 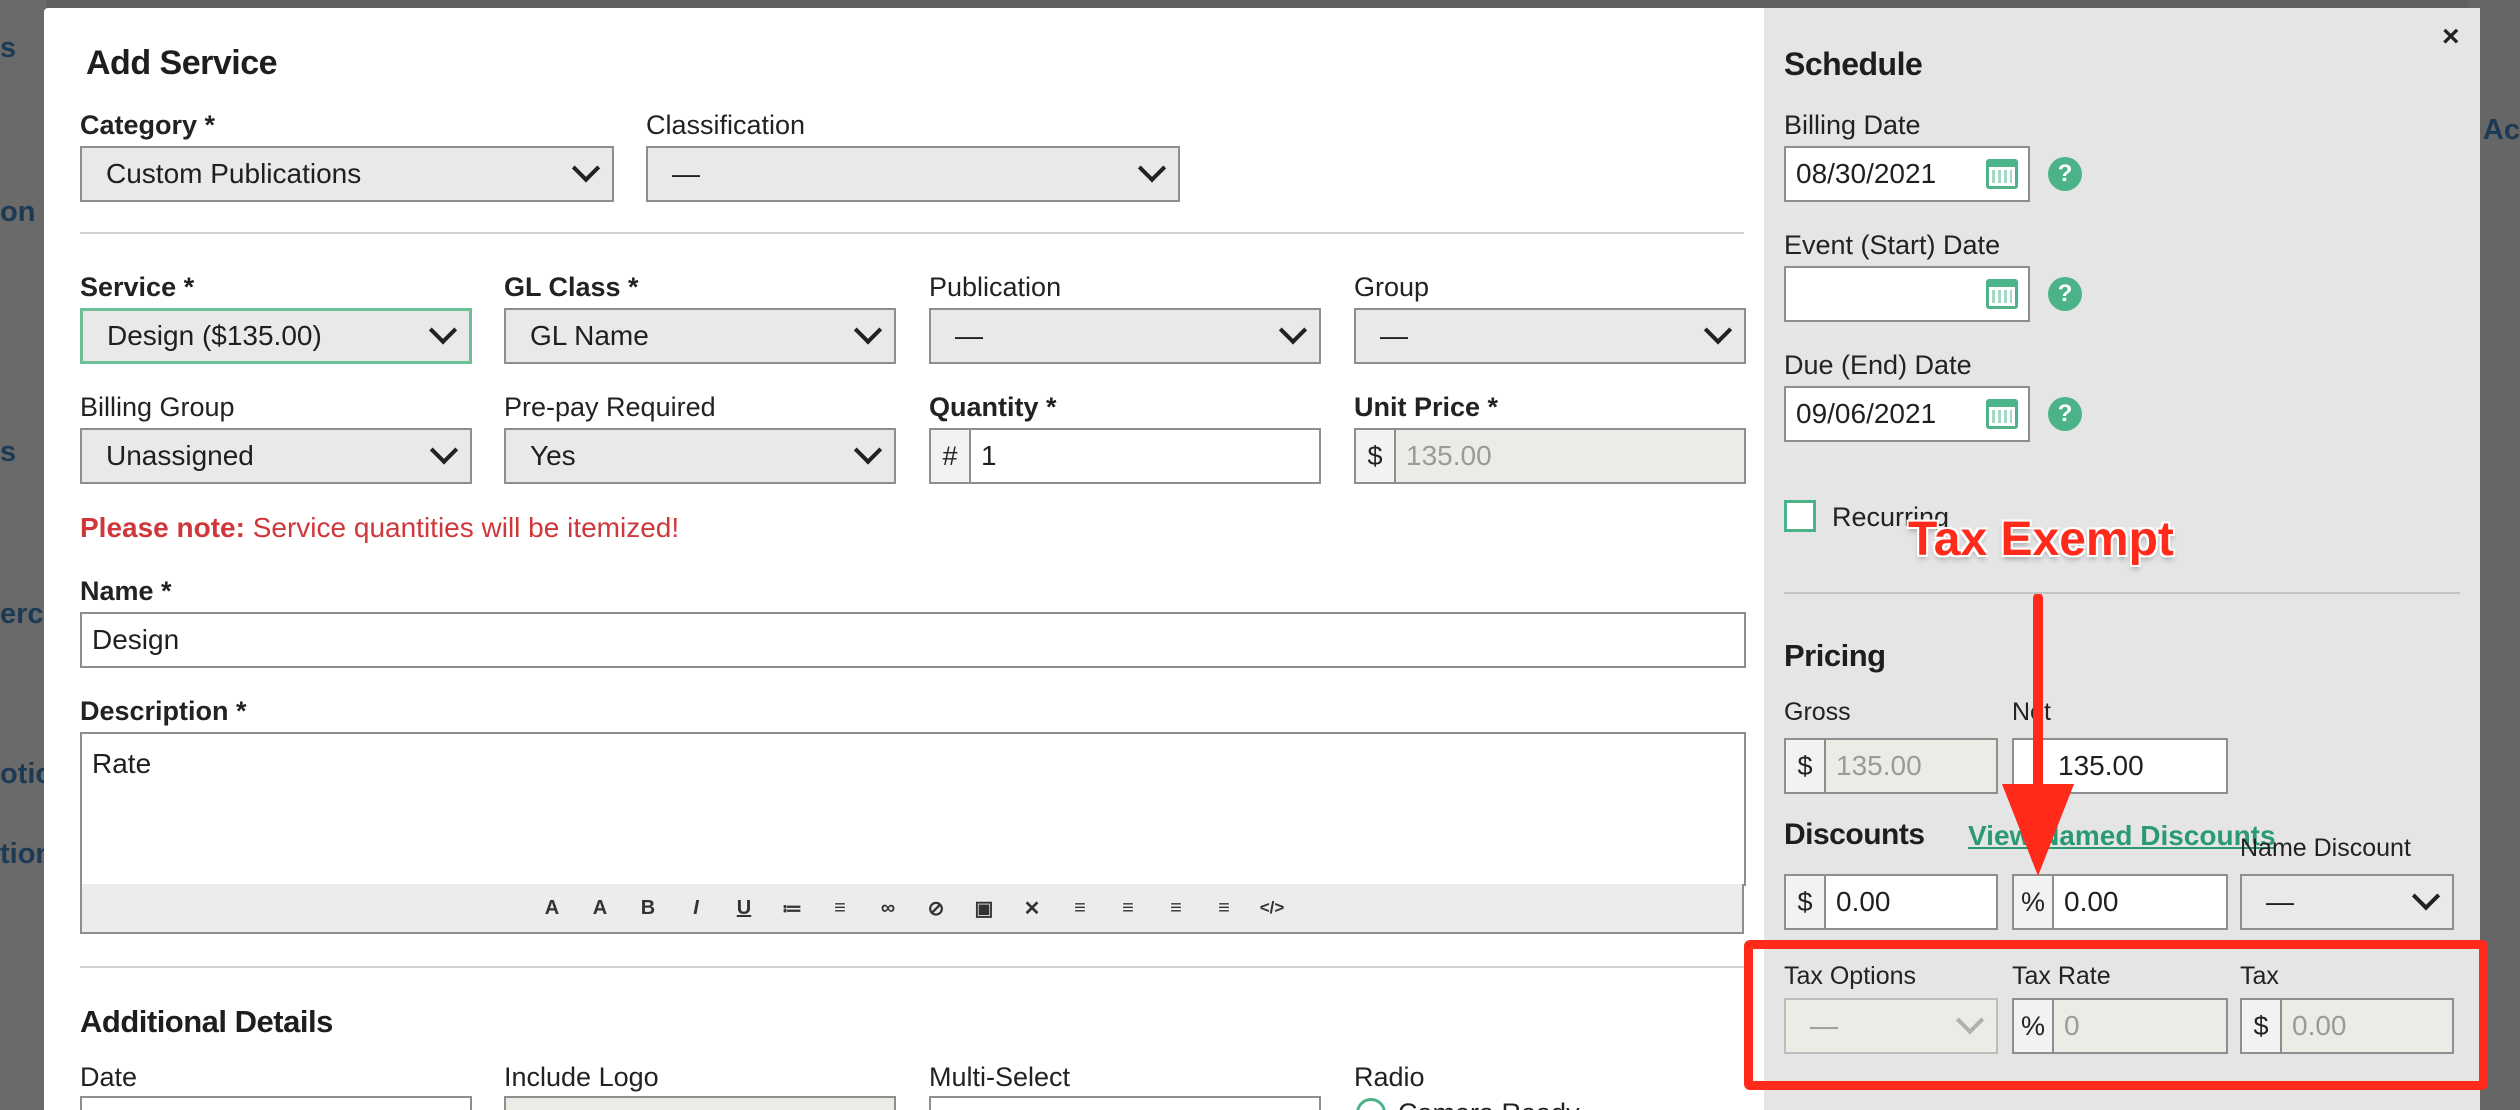 What do you see at coordinates (1891, 766) in the screenshot?
I see `gross-field: $ 135.00` at bounding box center [1891, 766].